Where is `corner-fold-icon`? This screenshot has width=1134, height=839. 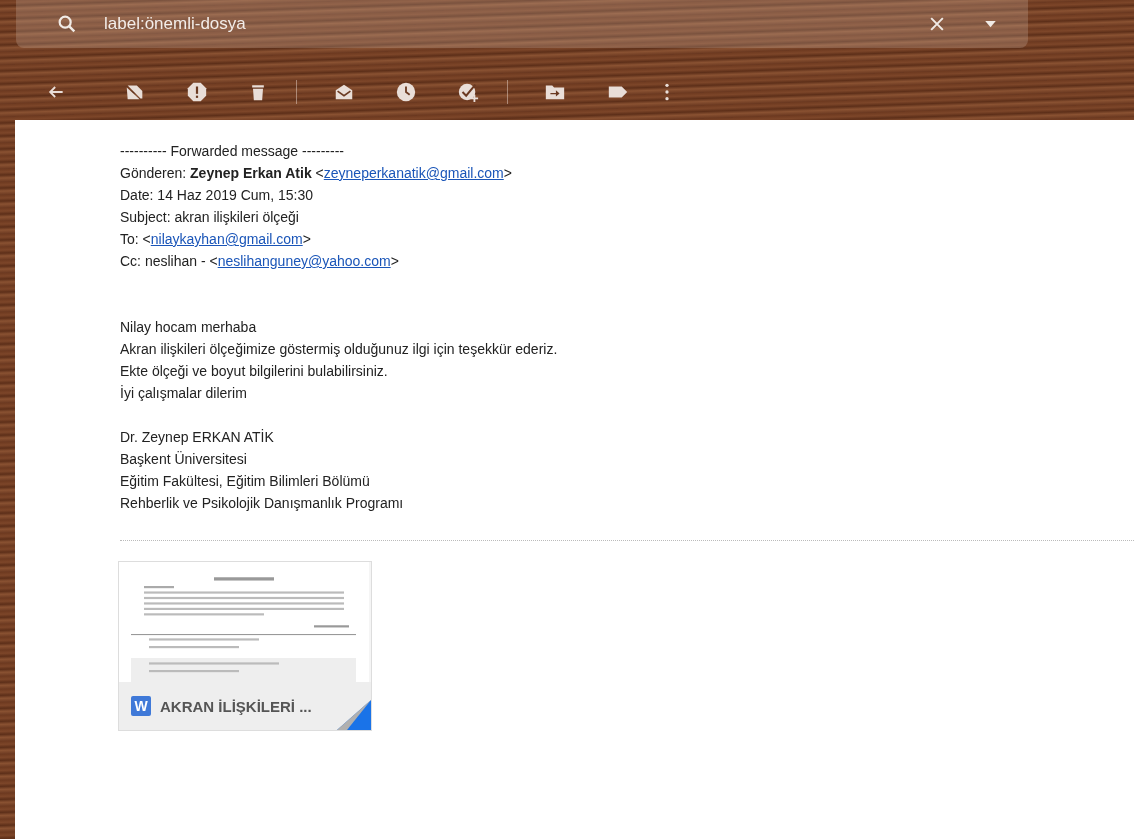
corner-fold-icon is located at coordinates (354, 715).